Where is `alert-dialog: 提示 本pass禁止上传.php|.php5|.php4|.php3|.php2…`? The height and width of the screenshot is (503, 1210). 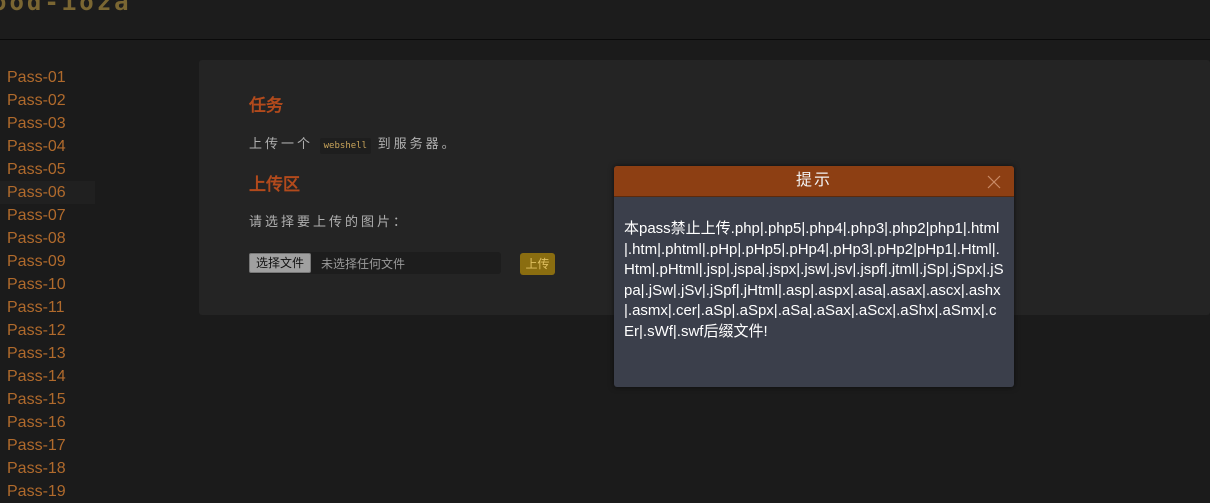 alert-dialog: 提示 本pass禁止上传.php|.php5|.php4|.php3|.php2… is located at coordinates (814, 276).